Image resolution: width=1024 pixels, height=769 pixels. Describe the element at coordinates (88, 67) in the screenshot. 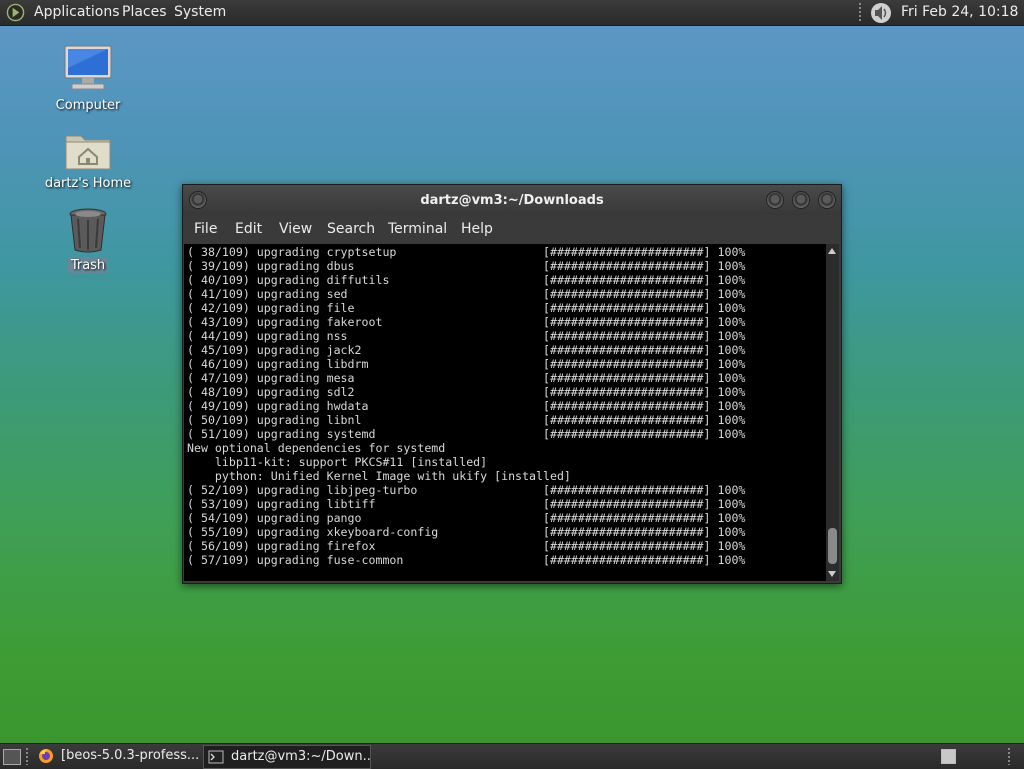

I see `computer-icon` at that location.